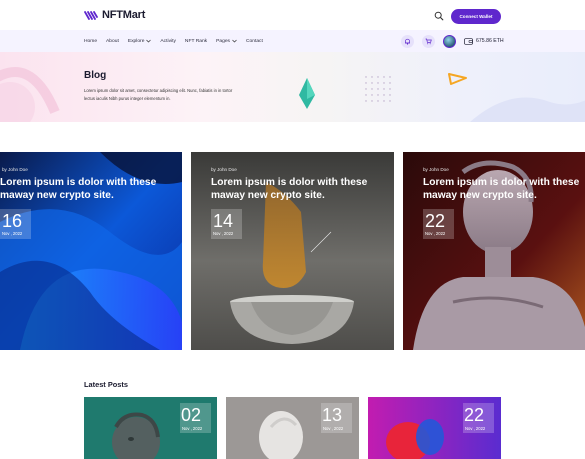  I want to click on connect-wallet-button: Connect Wallet, so click(476, 16).